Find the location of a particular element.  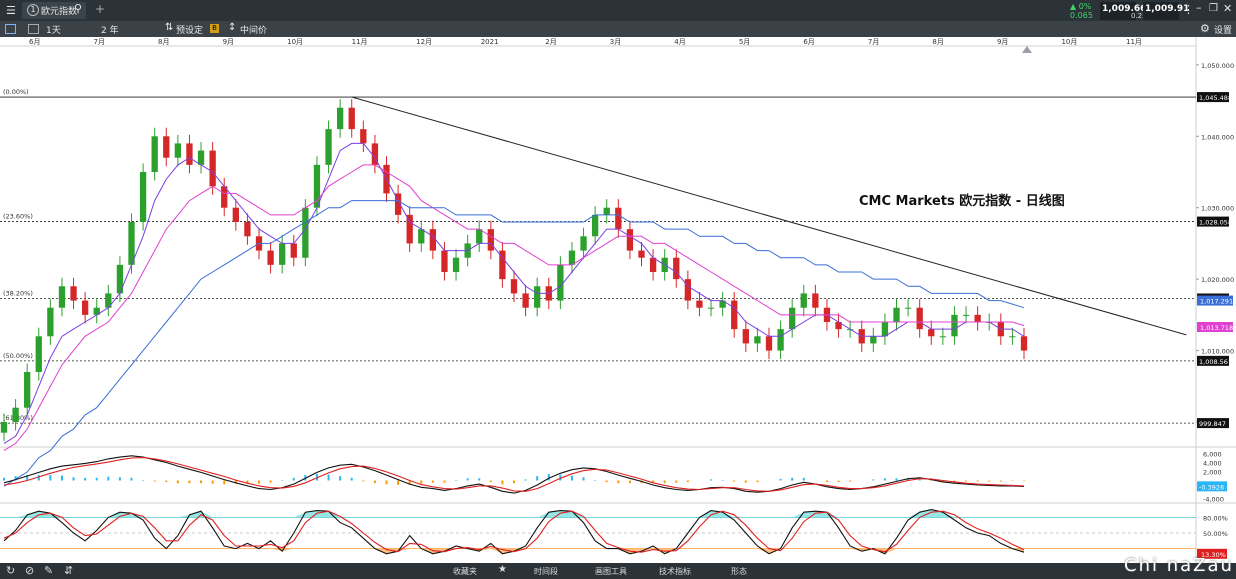

x-tick-label: 8月 is located at coordinates (163, 42).